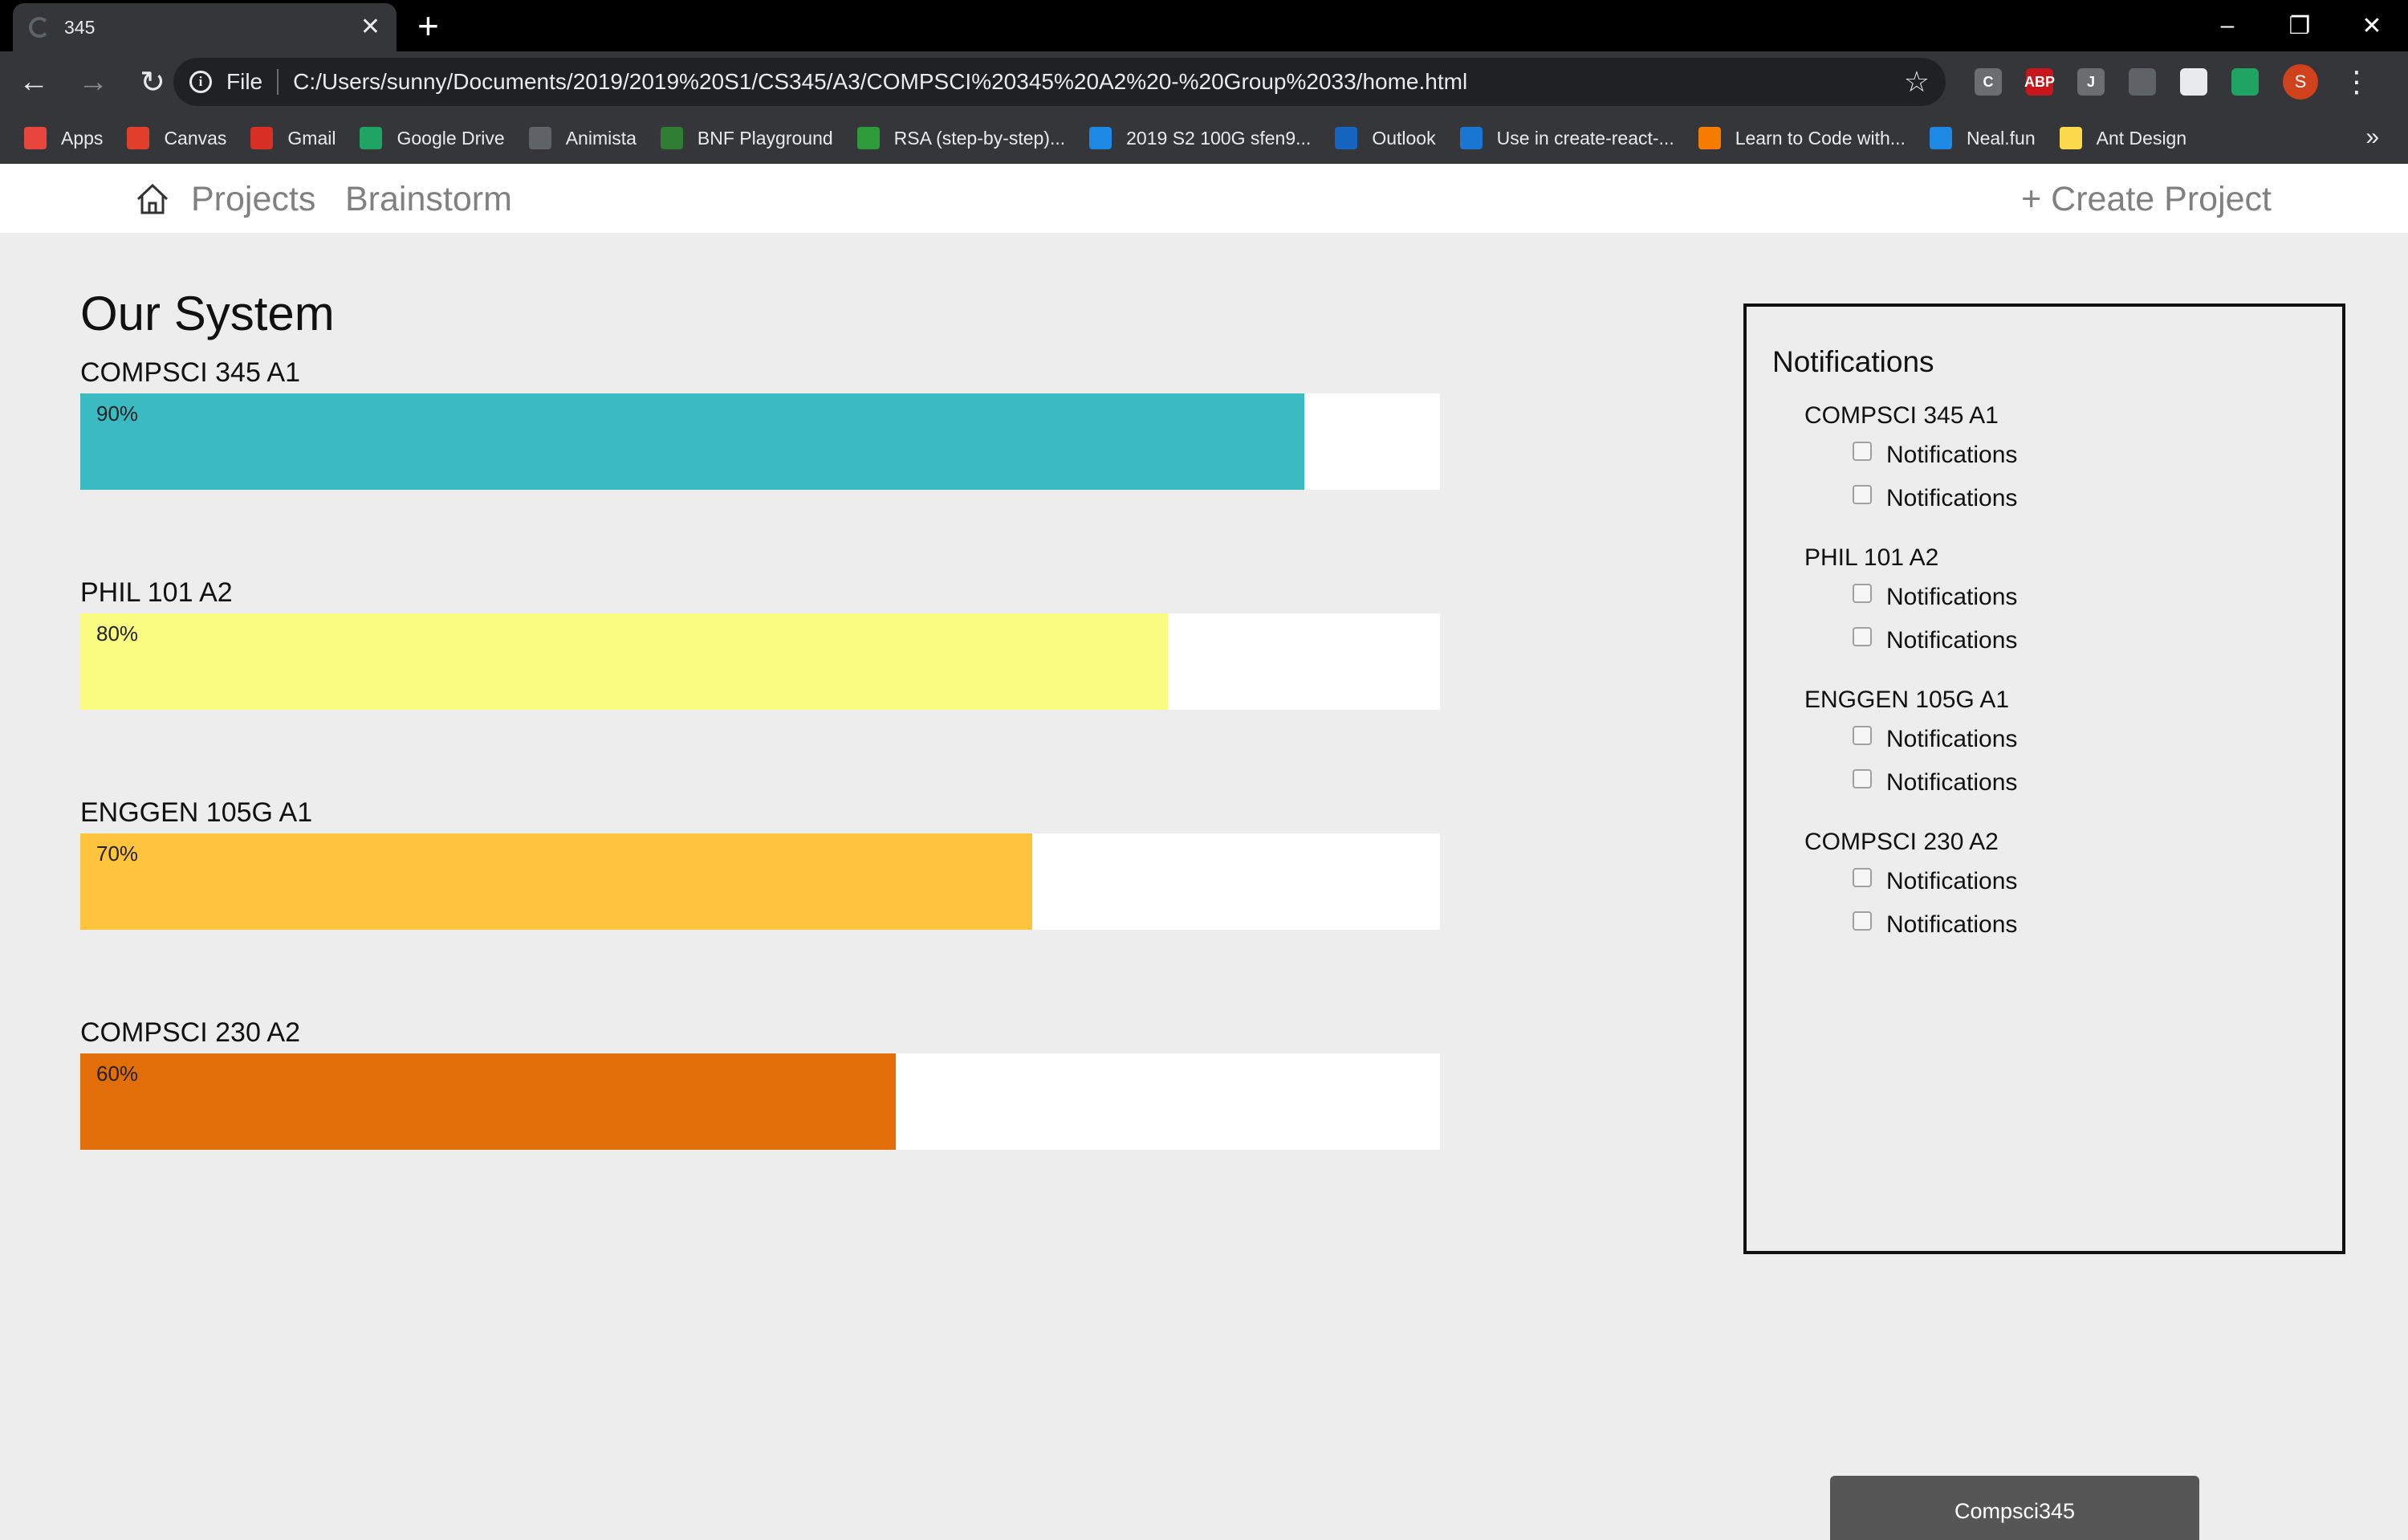  I want to click on progress-percent-label: 80%, so click(117, 633).